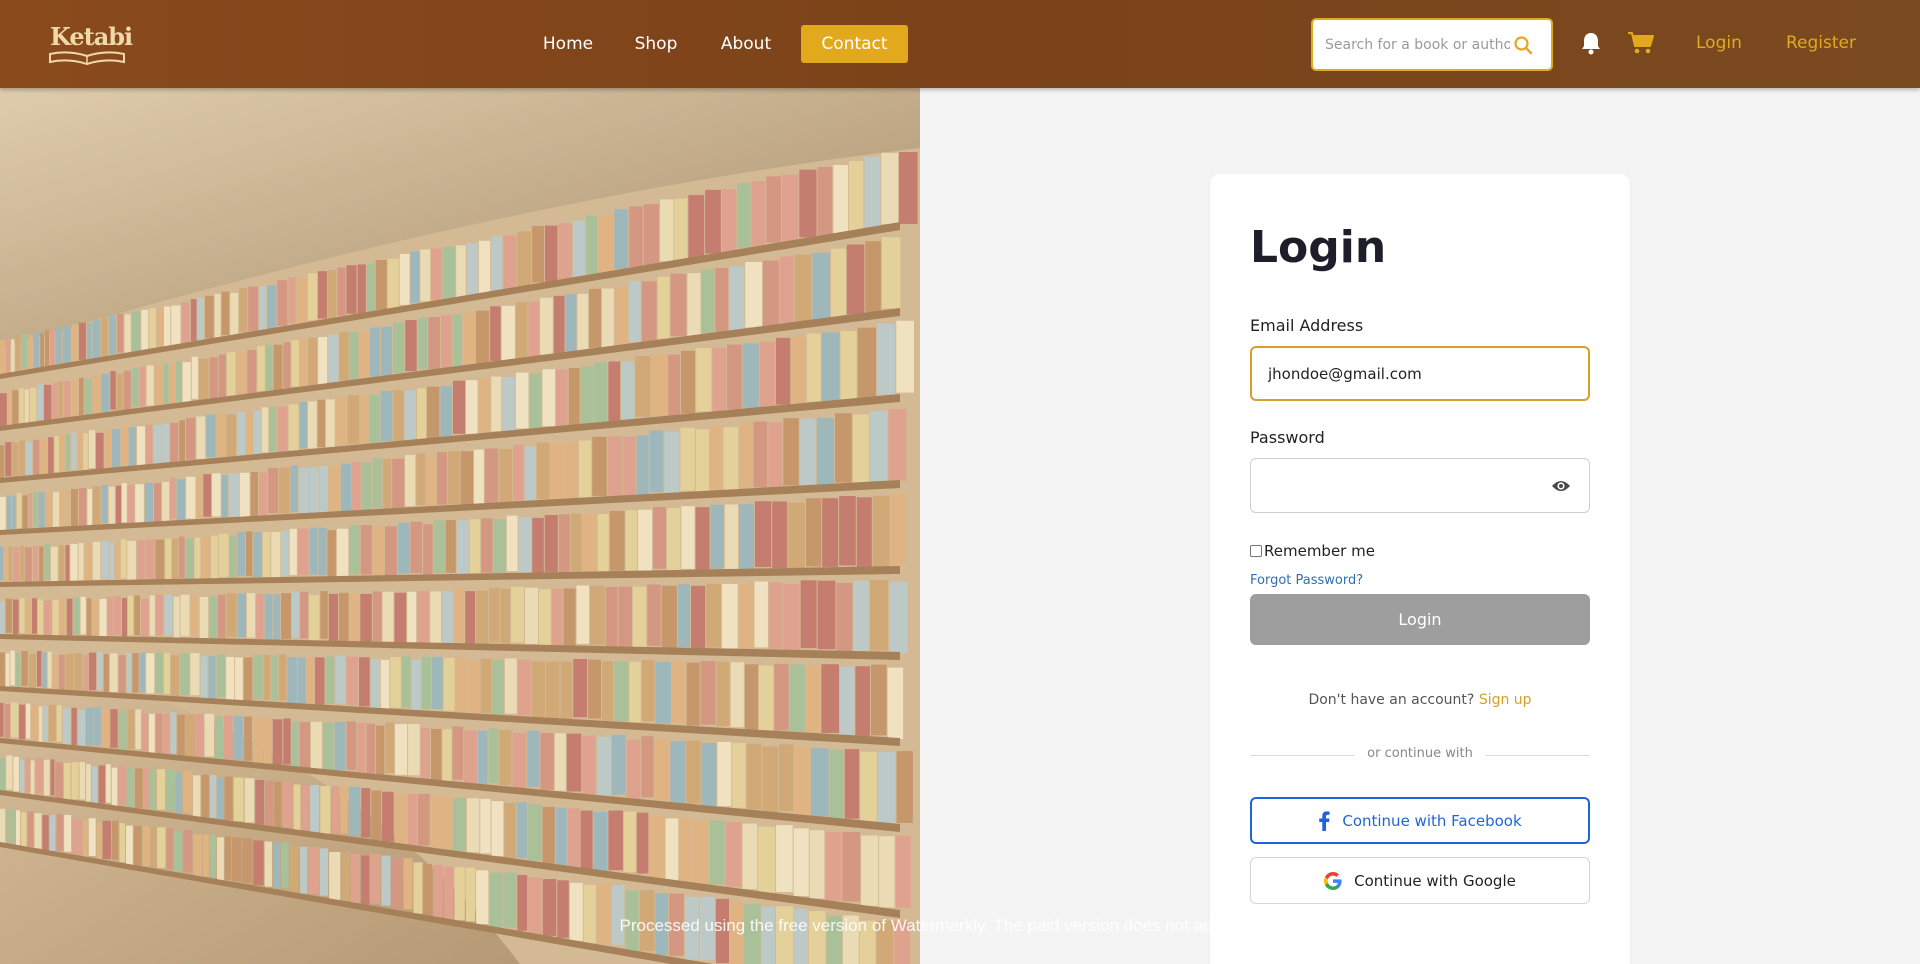 This screenshot has width=1920, height=964. Describe the element at coordinates (1287, 437) in the screenshot. I see `password-label: Password` at that location.